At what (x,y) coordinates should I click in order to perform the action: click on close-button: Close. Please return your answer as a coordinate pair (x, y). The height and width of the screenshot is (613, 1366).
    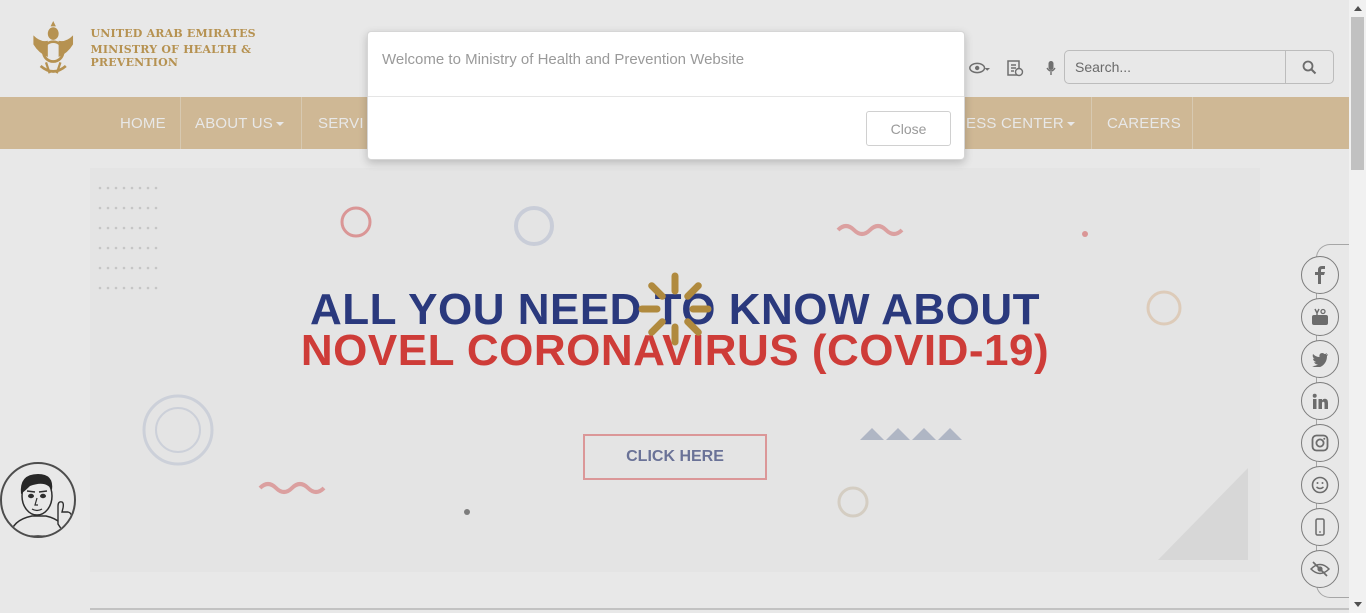
    Looking at the image, I should click on (908, 128).